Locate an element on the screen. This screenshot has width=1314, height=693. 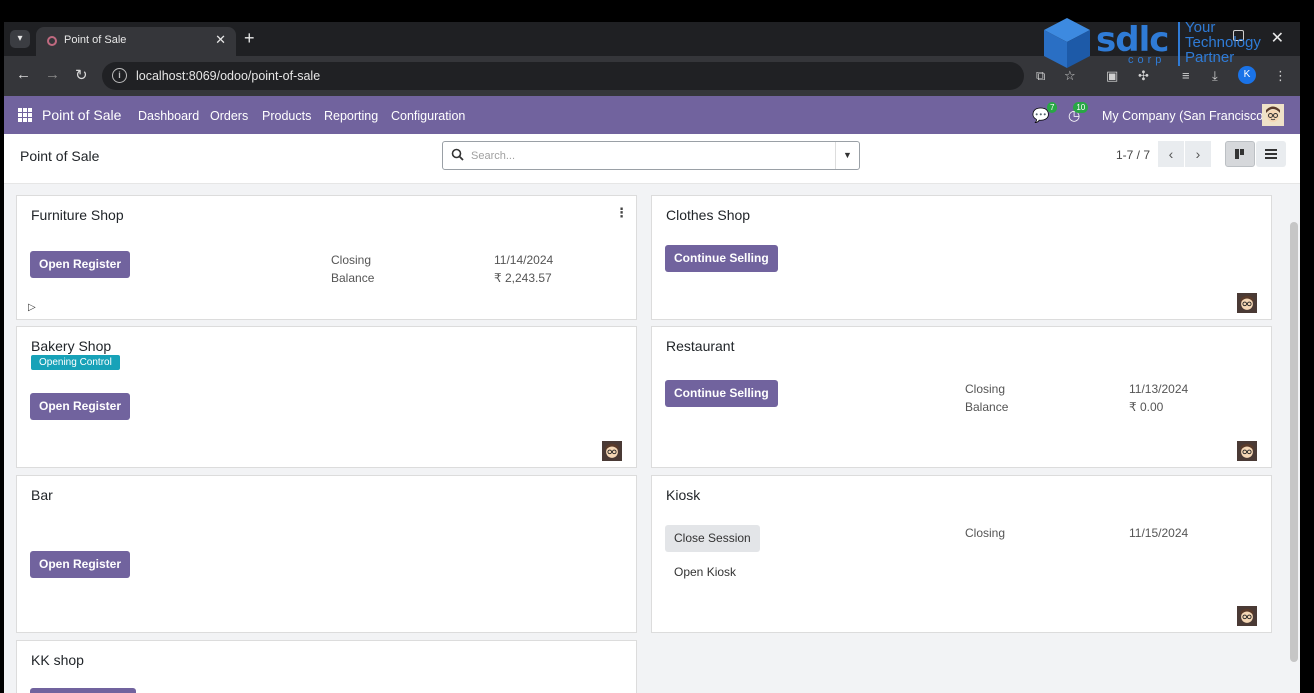
pos-card-bar: Bar Open Register is located at coordinates (326, 554).